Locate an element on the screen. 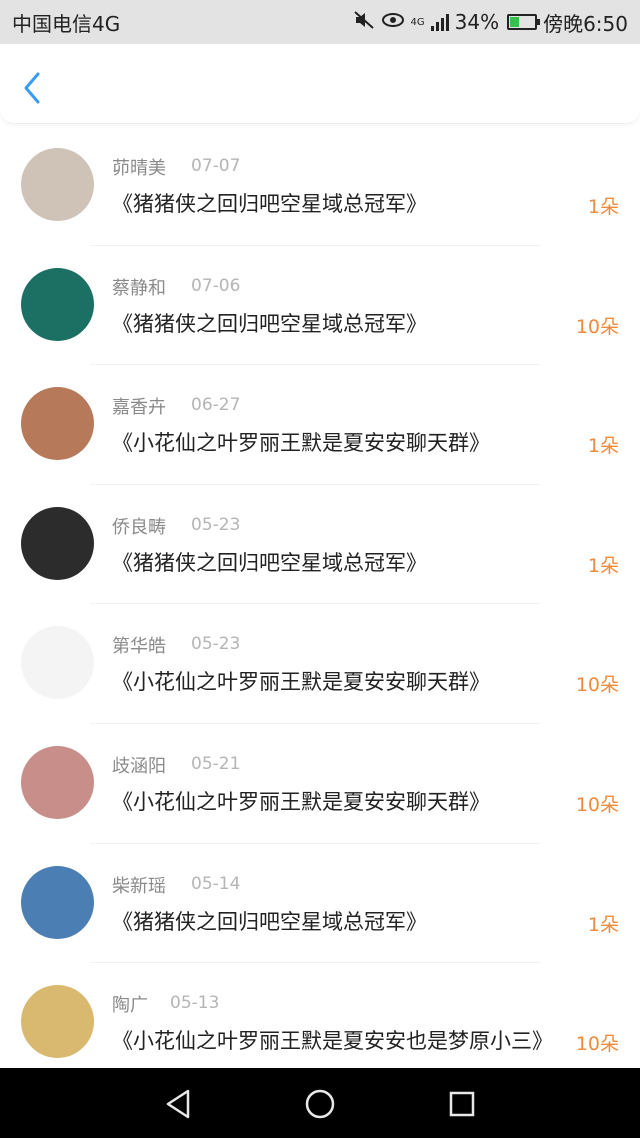  gift-date: 07-07 is located at coordinates (216, 166).